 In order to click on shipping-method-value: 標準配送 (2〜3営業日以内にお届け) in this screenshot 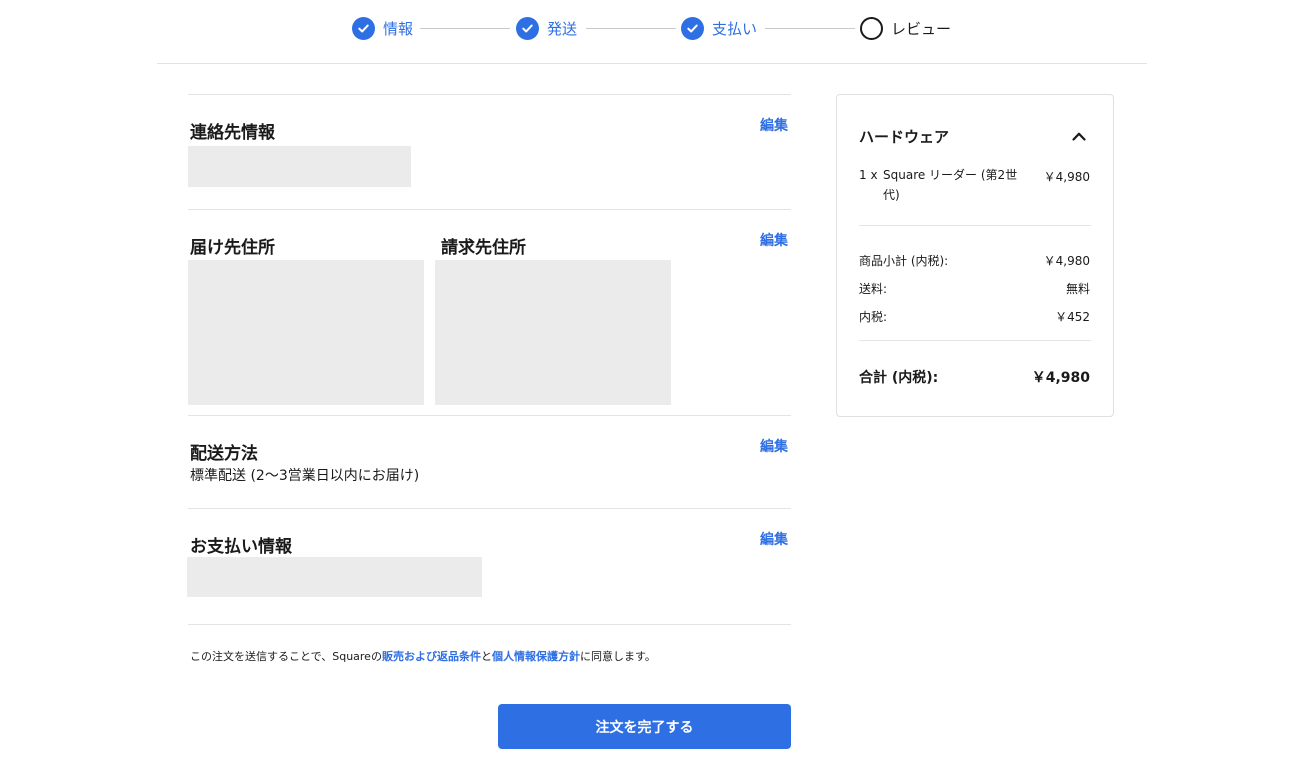, I will do `click(305, 476)`.